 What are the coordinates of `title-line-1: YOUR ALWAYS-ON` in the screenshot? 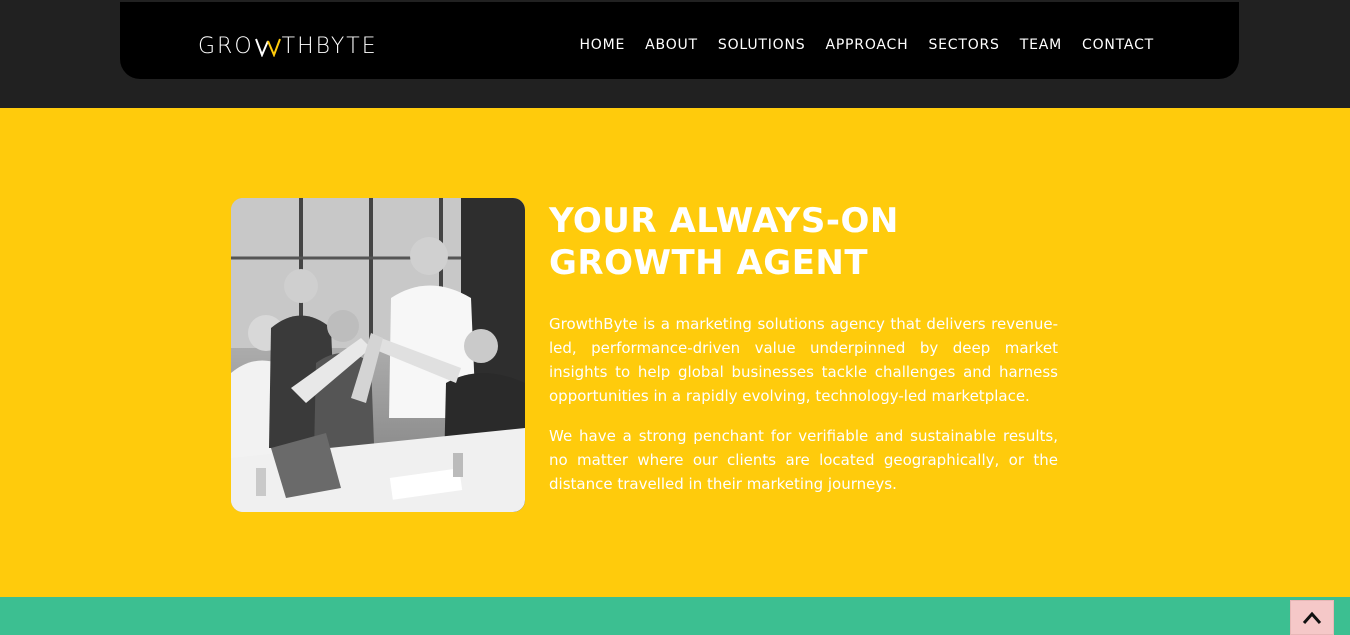 It's located at (724, 221).